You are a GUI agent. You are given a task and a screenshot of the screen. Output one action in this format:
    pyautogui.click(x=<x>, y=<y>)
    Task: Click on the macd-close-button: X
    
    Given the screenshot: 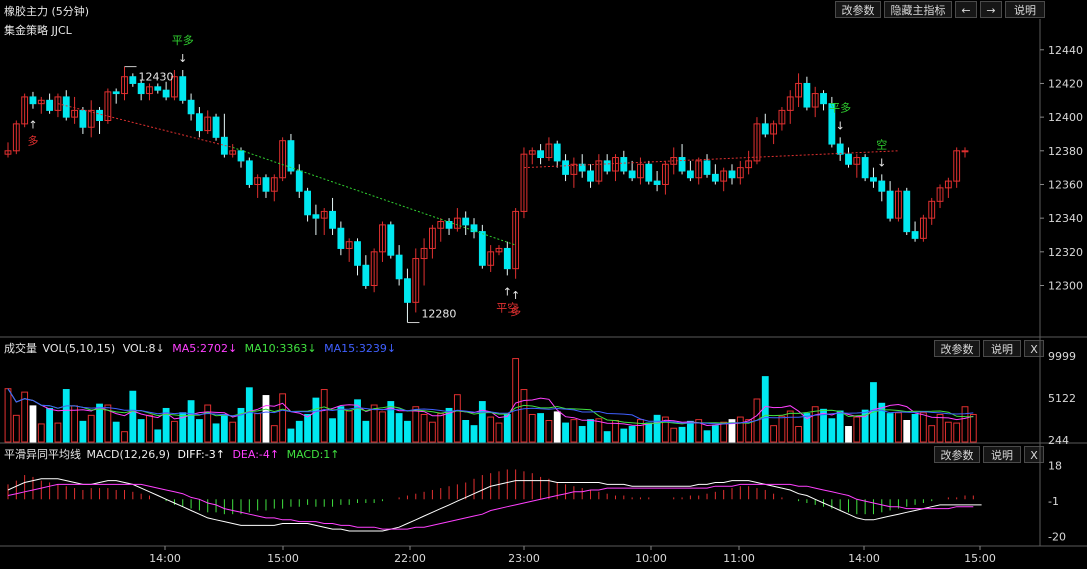 What is the action you would take?
    pyautogui.click(x=1034, y=454)
    